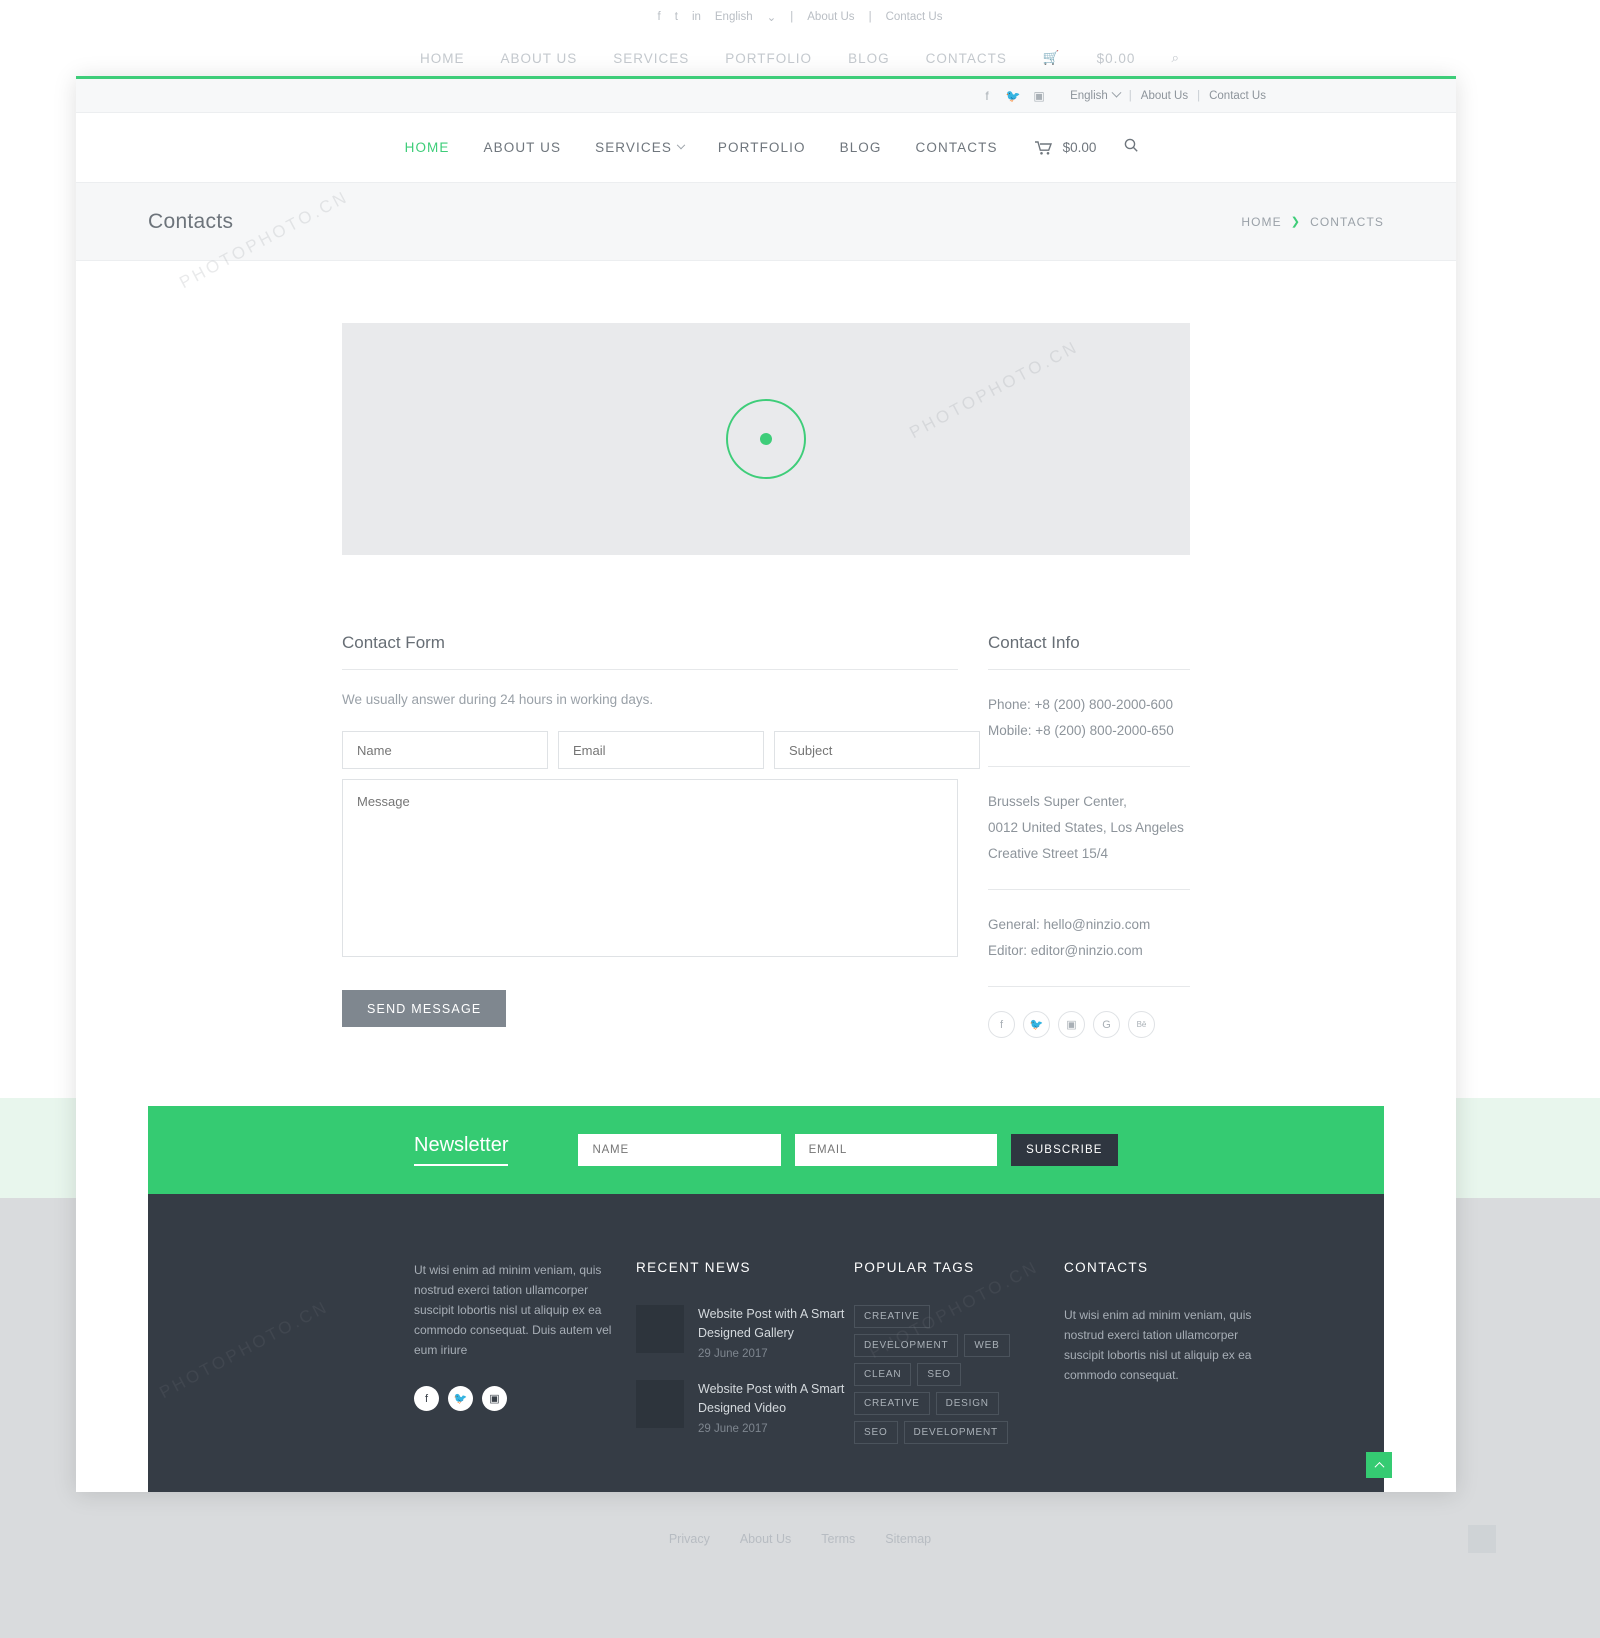 The image size is (1600, 1638). I want to click on address-line-3: Creative Street 15/4, so click(1048, 853).